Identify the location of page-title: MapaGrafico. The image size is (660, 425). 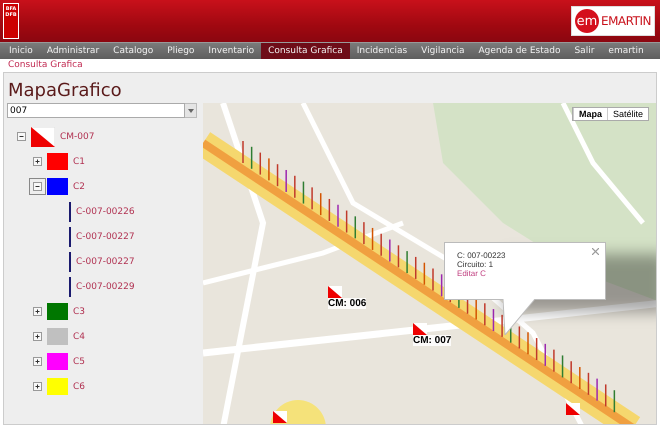
(65, 91).